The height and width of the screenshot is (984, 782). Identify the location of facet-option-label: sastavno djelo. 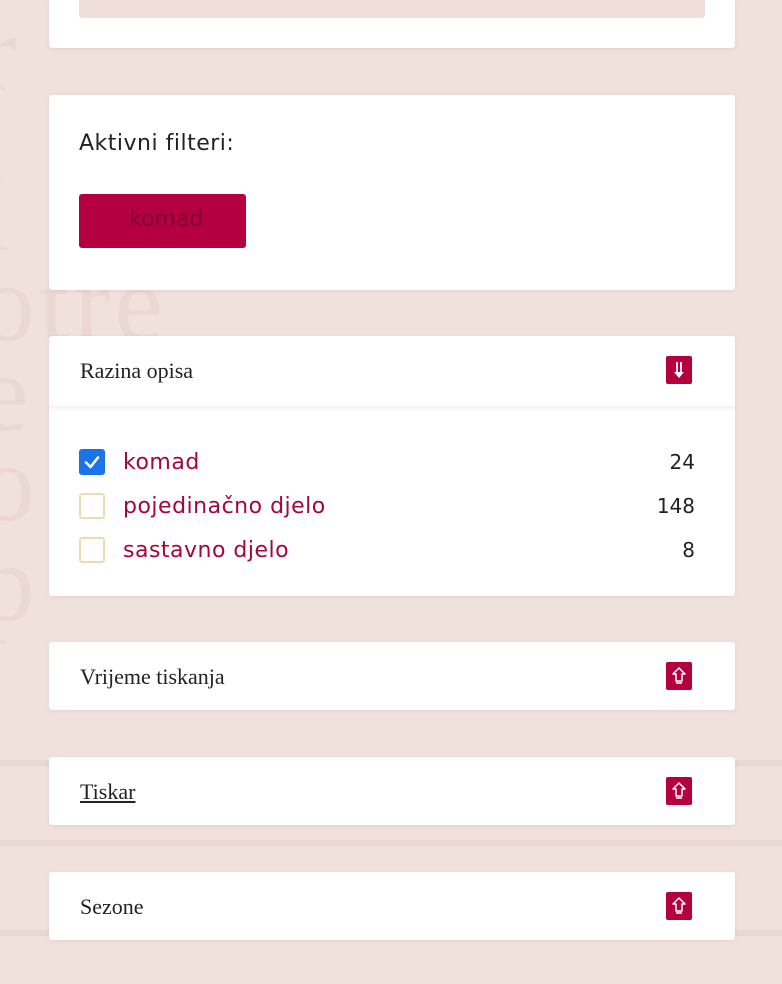
(206, 550).